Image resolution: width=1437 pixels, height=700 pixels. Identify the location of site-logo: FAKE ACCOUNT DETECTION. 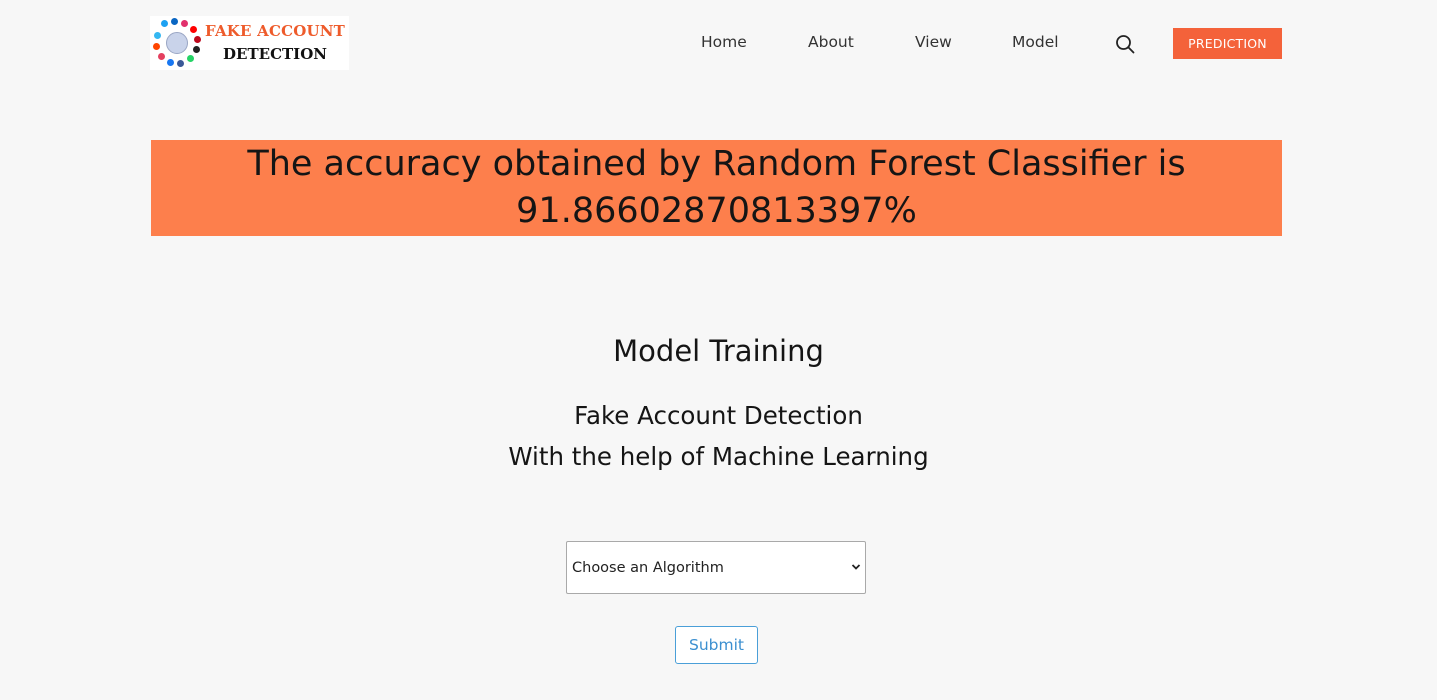
(249, 43).